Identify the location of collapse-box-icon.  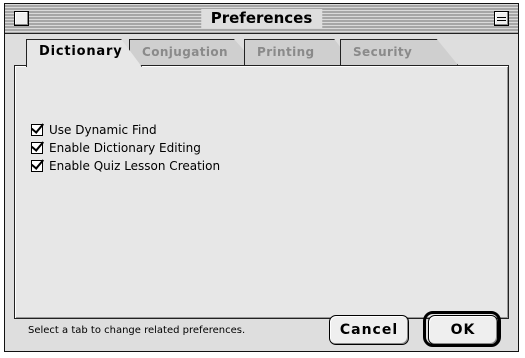
(501, 18).